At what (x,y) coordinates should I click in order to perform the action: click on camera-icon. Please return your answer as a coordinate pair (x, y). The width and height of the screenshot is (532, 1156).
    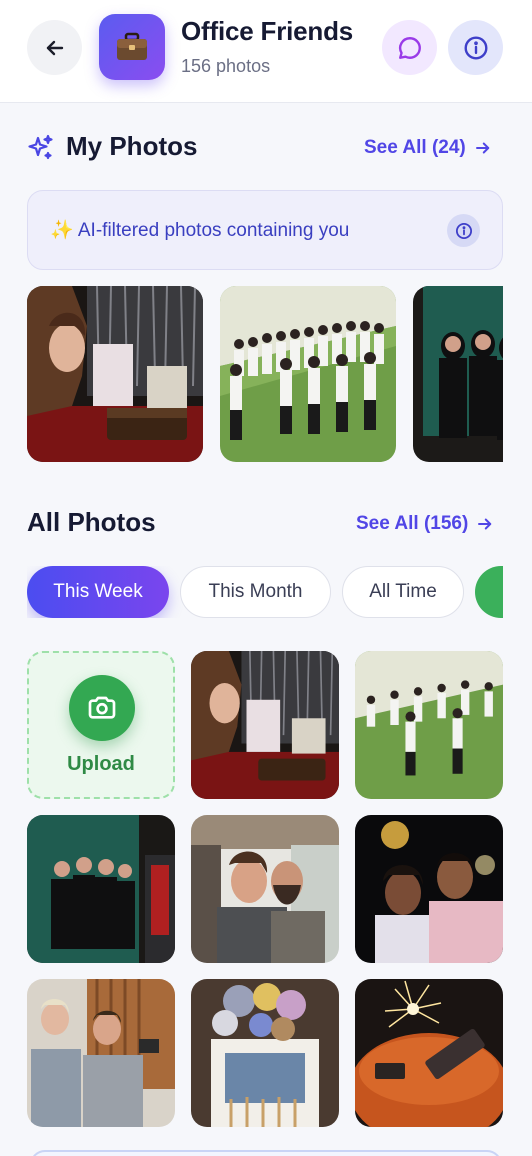
    Looking at the image, I should click on (102, 708).